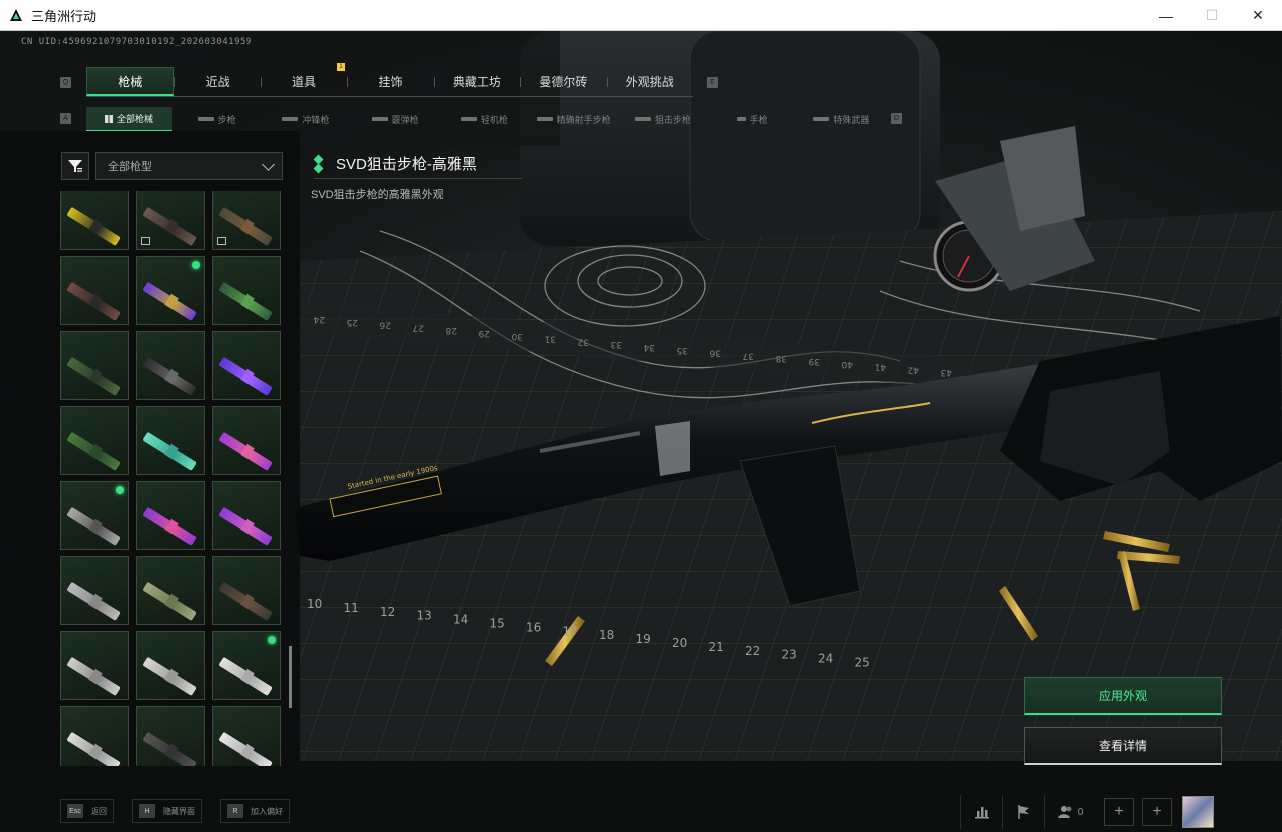  I want to click on subtab-shotgun: 霰弹枪, so click(395, 119).